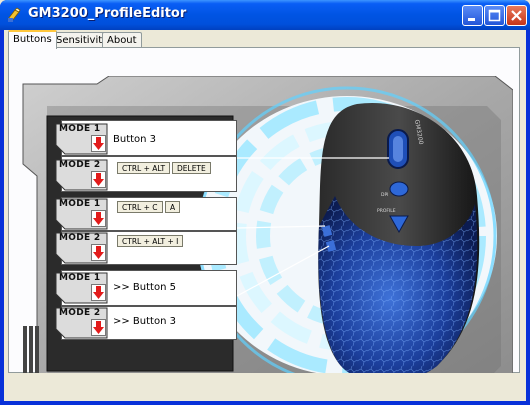  Describe the element at coordinates (472, 15) in the screenshot. I see `minimize-button` at that location.